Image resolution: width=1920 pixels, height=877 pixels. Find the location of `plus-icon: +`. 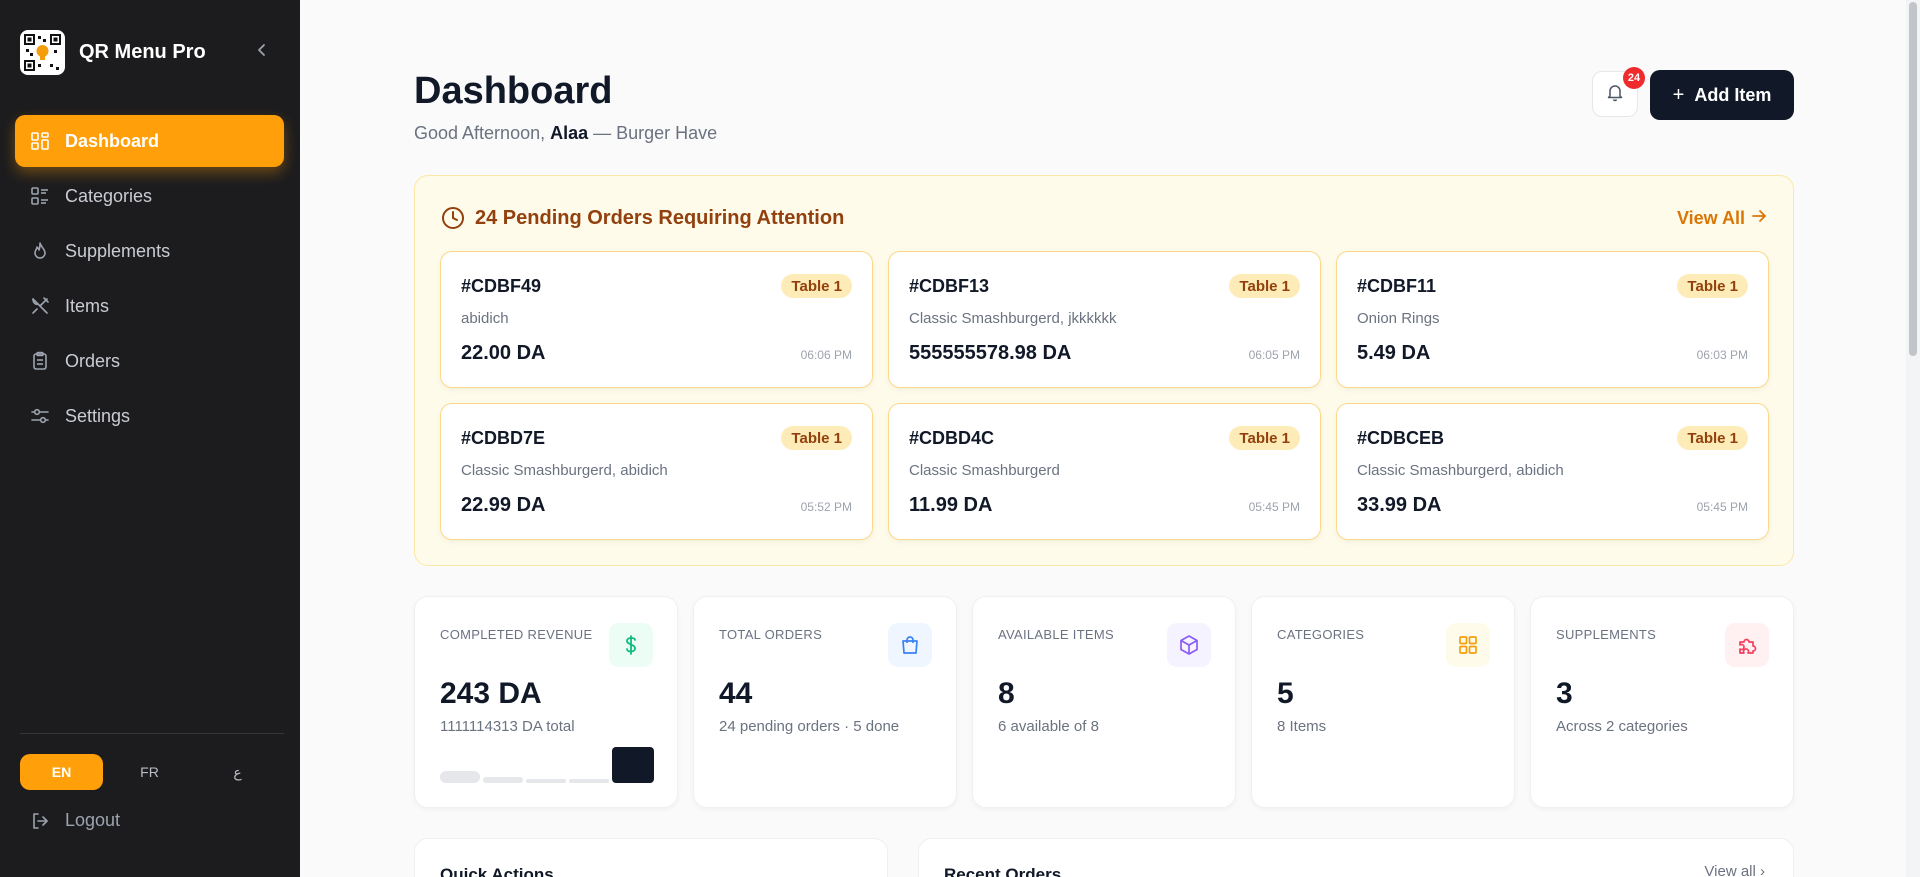

plus-icon: + is located at coordinates (1678, 94).